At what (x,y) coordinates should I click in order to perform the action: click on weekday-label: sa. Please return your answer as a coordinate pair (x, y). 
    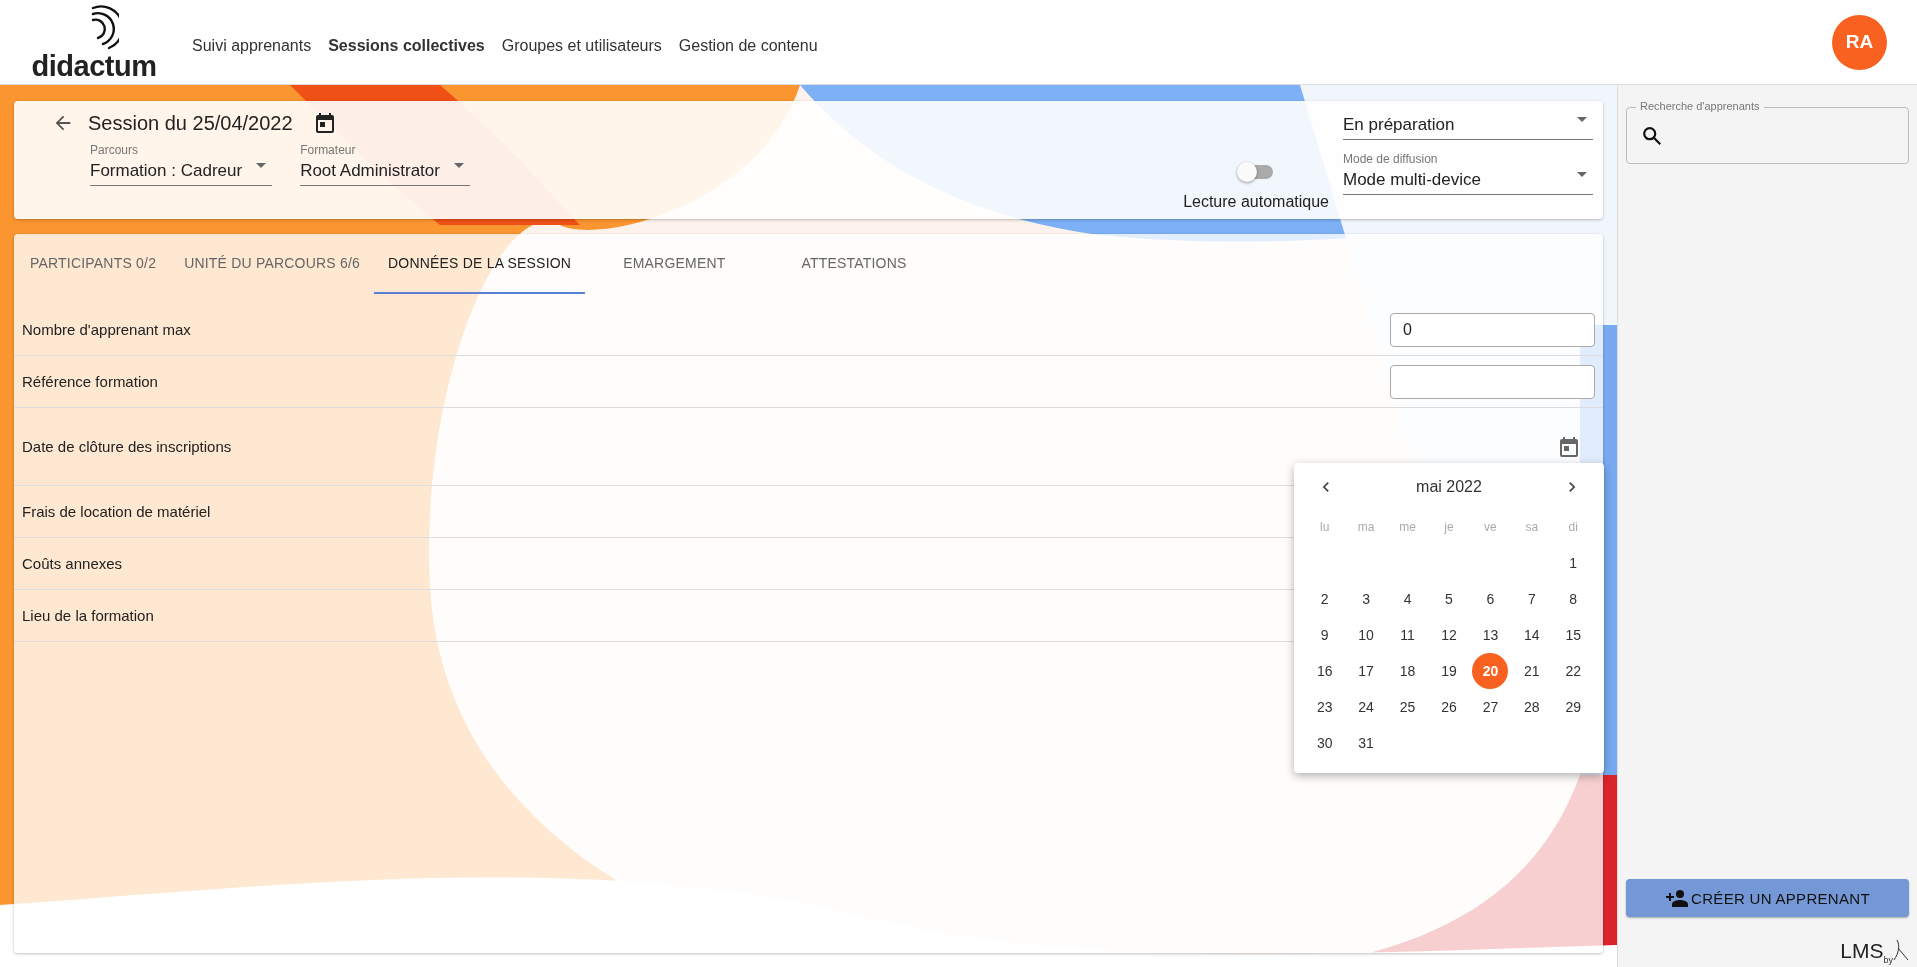
    Looking at the image, I should click on (1532, 527).